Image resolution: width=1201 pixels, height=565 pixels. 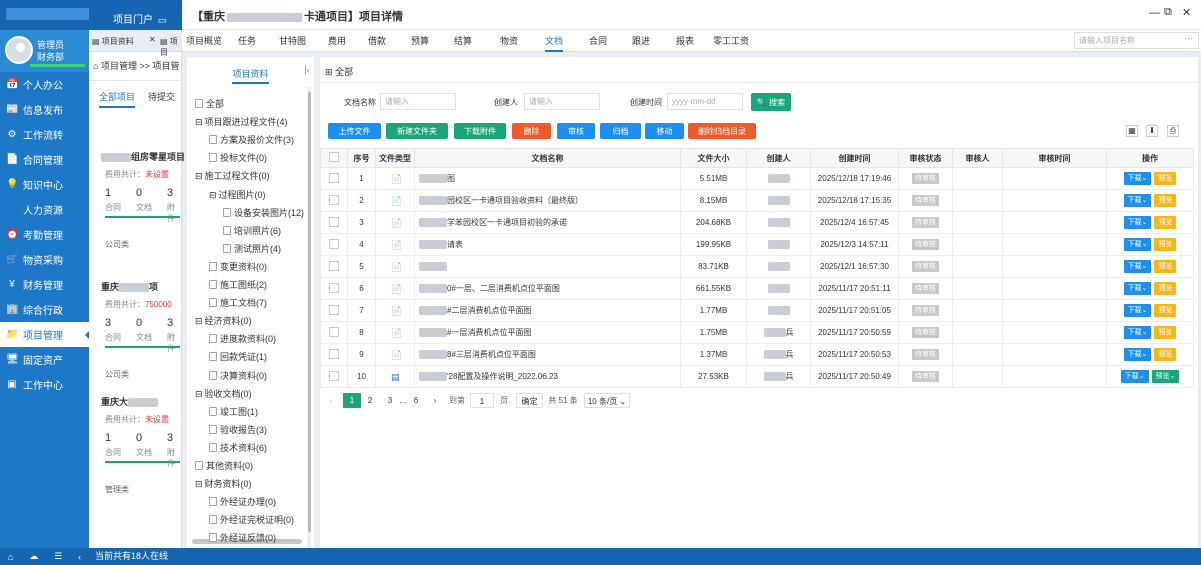 What do you see at coordinates (44, 109) in the screenshot?
I see `sidebar-item-1: 📰 信息发布` at bounding box center [44, 109].